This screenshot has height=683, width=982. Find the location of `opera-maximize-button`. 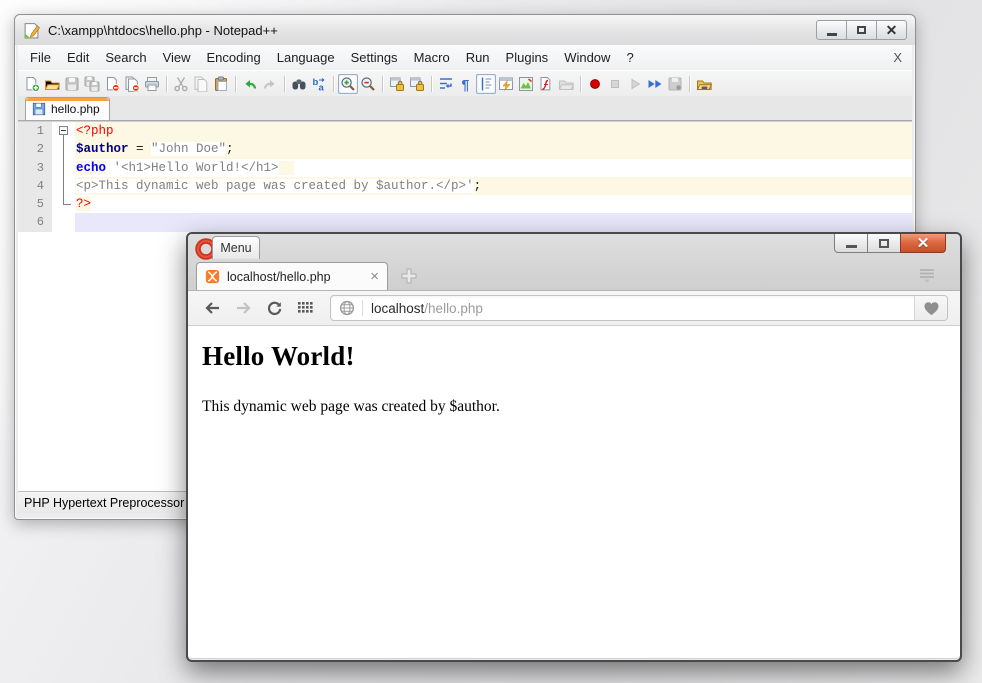

opera-maximize-button is located at coordinates (884, 243).